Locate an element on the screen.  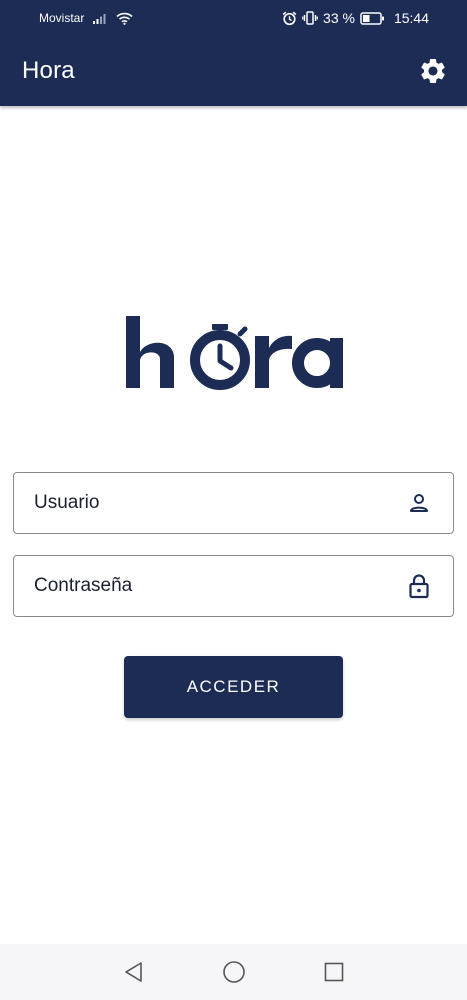
user-icon is located at coordinates (419, 503).